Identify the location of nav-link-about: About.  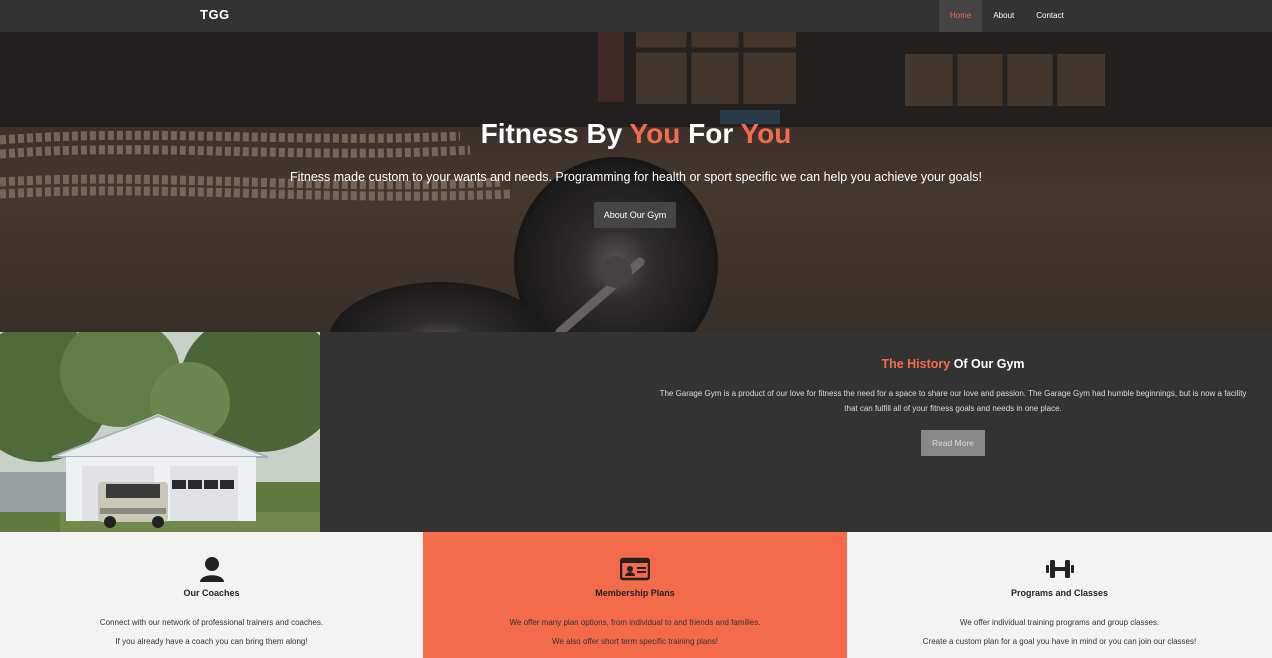
(1003, 16).